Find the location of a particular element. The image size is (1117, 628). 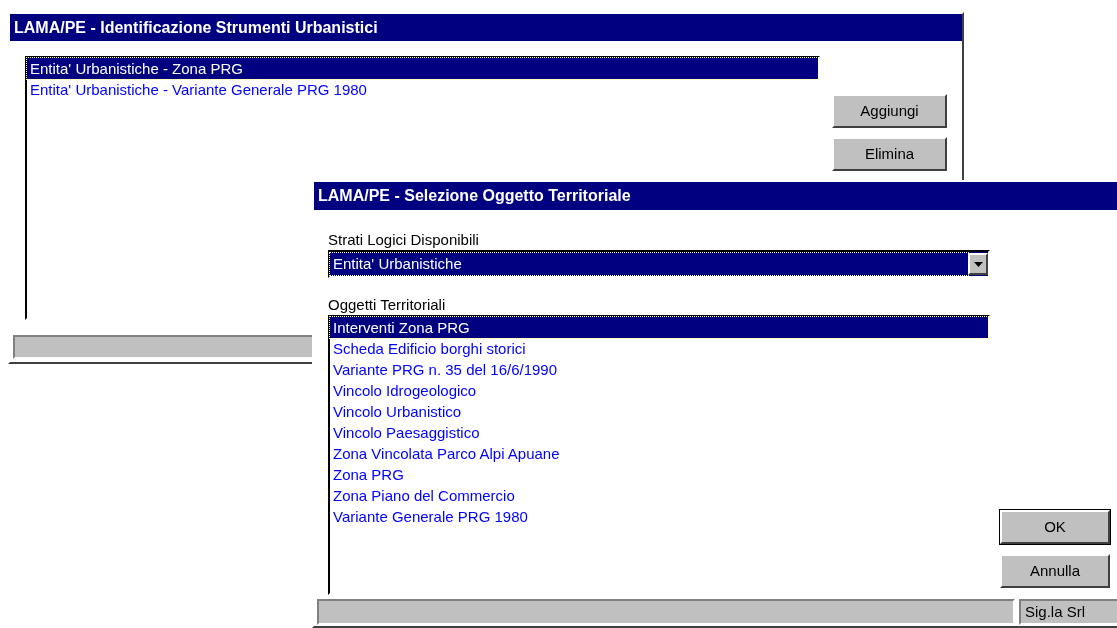

field-label: Strati Logici Disponibili is located at coordinates (404, 240).